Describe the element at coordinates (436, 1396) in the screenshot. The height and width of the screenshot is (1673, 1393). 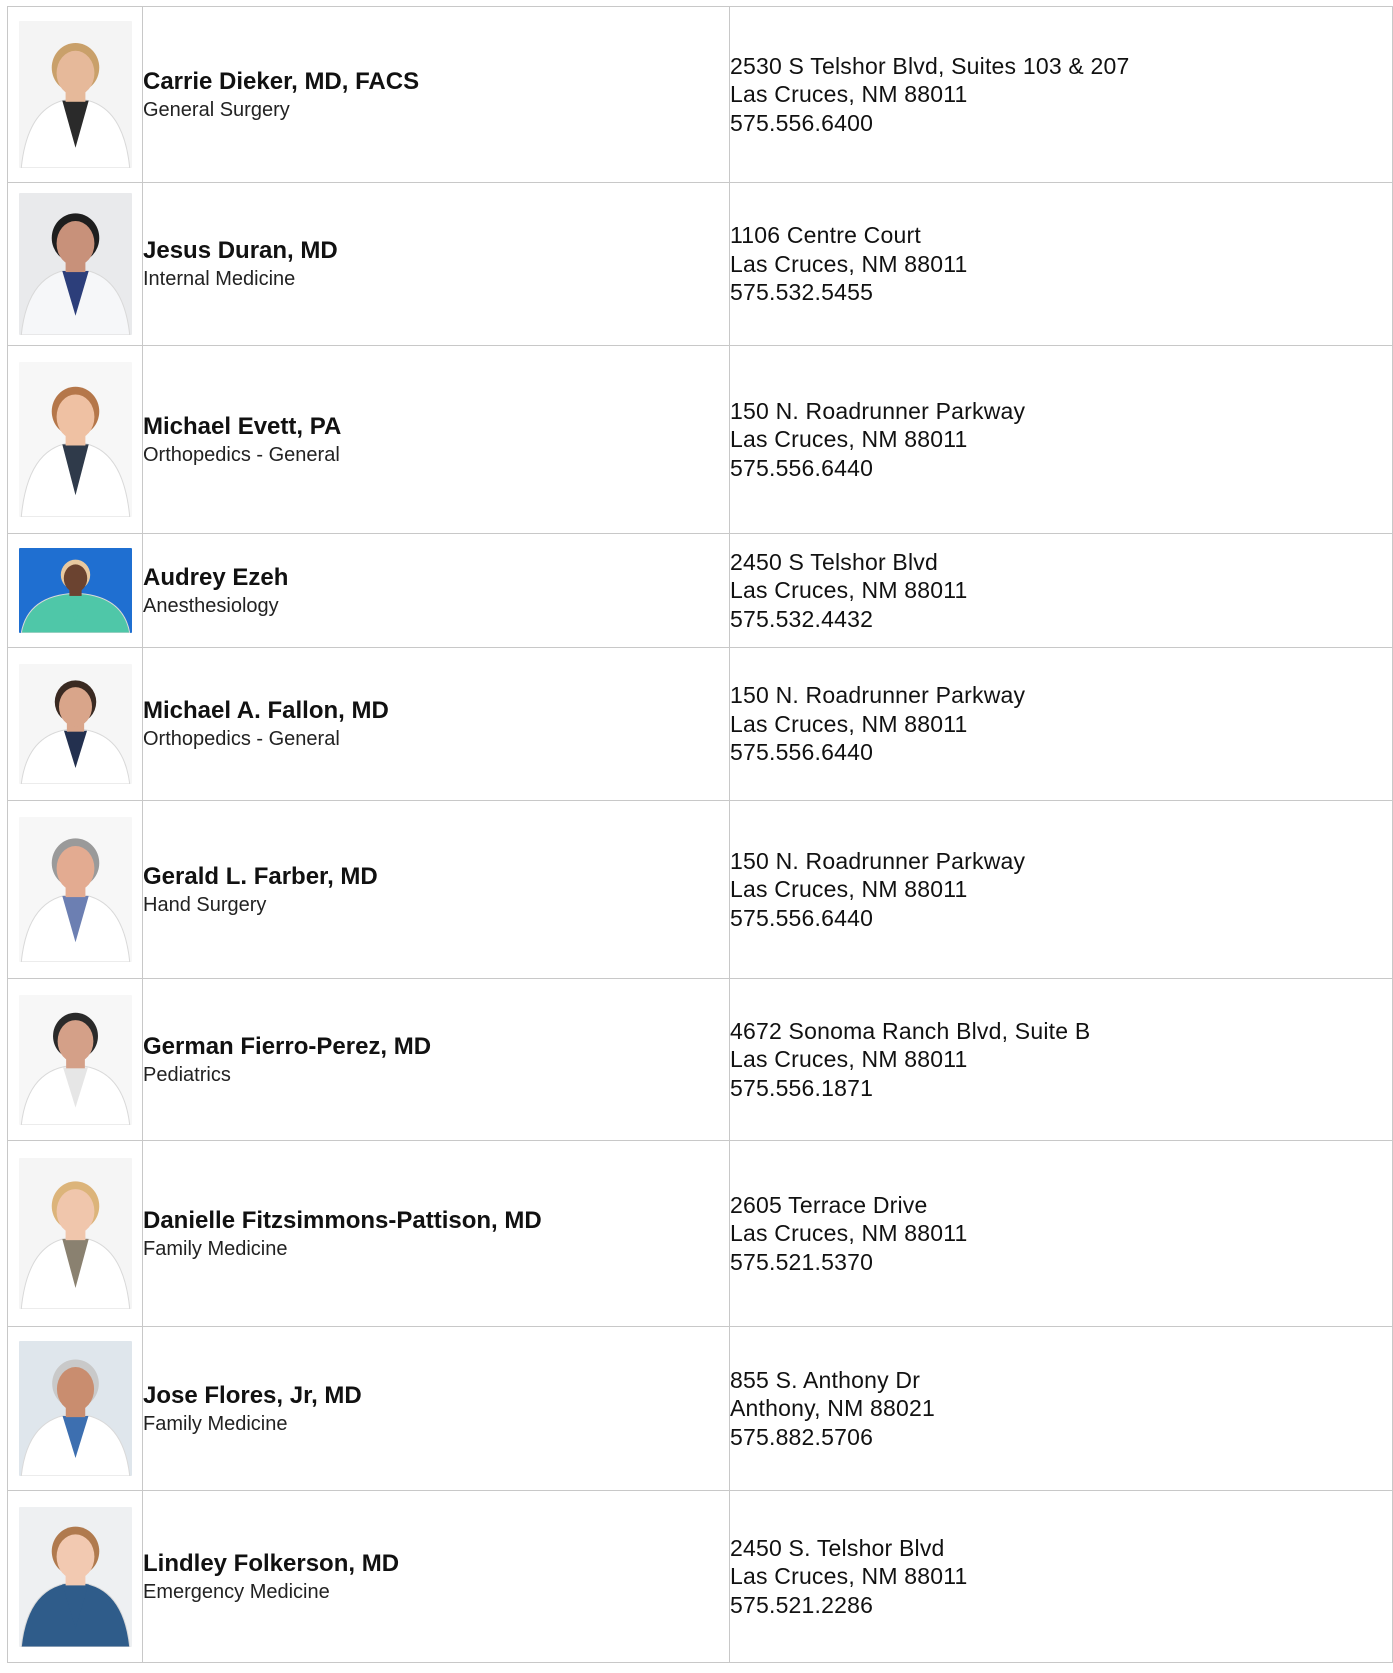
I see `provider-name: Jose Flores, Jr, MD` at that location.